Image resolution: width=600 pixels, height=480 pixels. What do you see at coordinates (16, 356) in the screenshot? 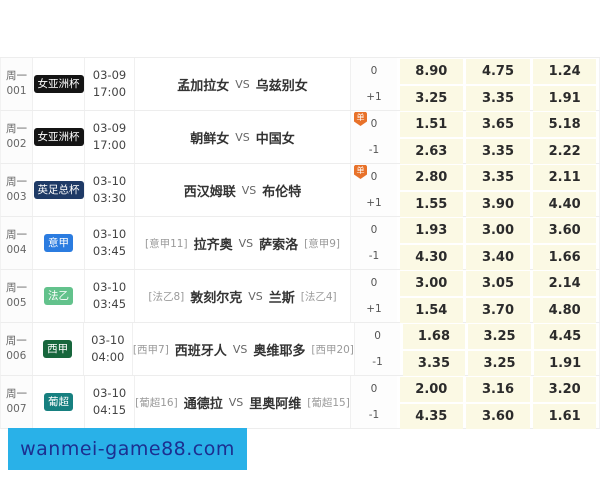
I see `match-number: 006` at bounding box center [16, 356].